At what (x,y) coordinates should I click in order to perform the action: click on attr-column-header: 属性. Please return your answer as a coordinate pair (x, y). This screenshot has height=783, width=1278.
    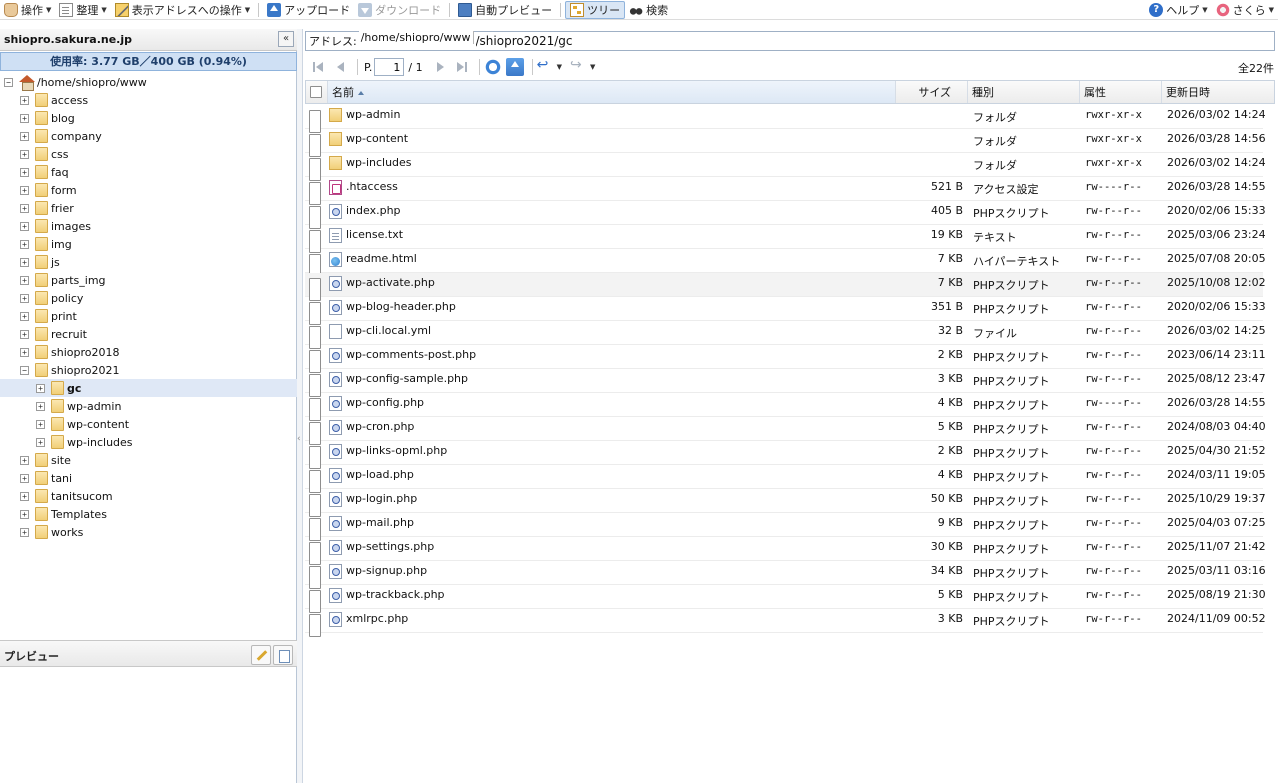
    Looking at the image, I should click on (1121, 92).